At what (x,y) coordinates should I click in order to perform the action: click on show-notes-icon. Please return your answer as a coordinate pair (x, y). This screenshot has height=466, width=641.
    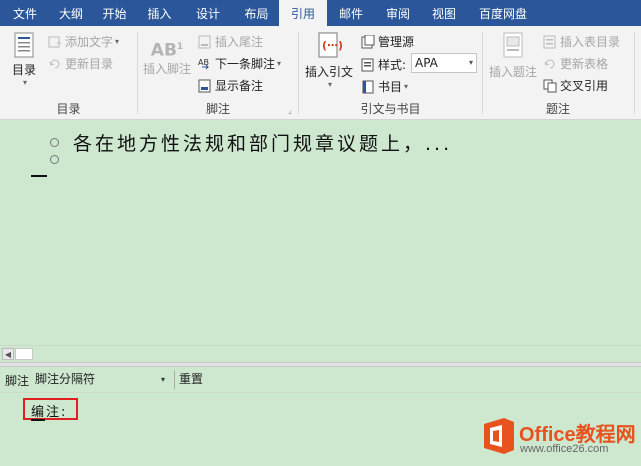
    Looking at the image, I should click on (205, 86).